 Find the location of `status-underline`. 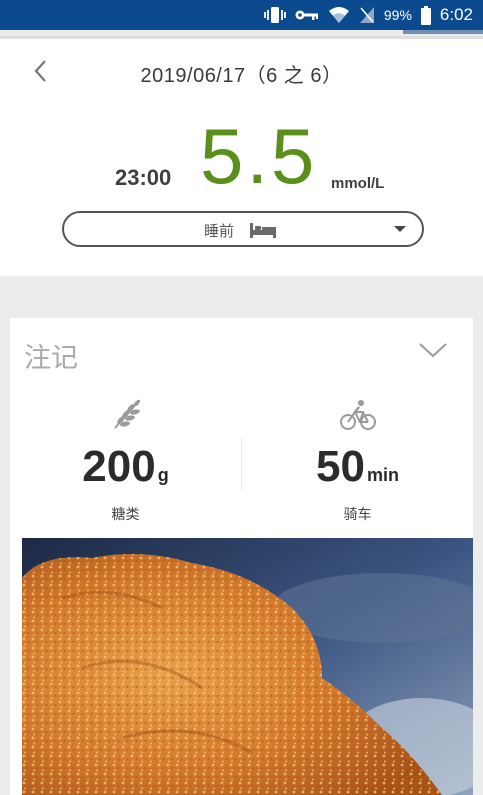

status-underline is located at coordinates (443, 32).